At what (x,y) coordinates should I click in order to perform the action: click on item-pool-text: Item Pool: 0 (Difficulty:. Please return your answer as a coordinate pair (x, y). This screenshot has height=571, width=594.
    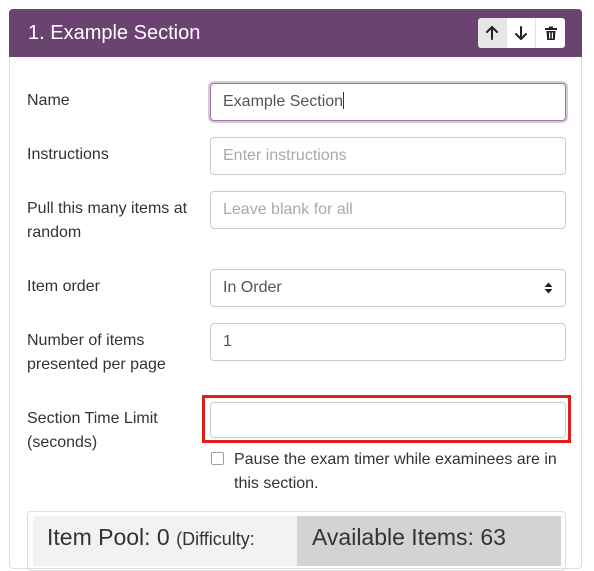
    Looking at the image, I should click on (151, 538).